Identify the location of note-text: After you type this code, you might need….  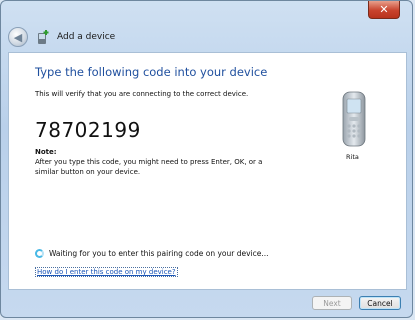
(149, 167).